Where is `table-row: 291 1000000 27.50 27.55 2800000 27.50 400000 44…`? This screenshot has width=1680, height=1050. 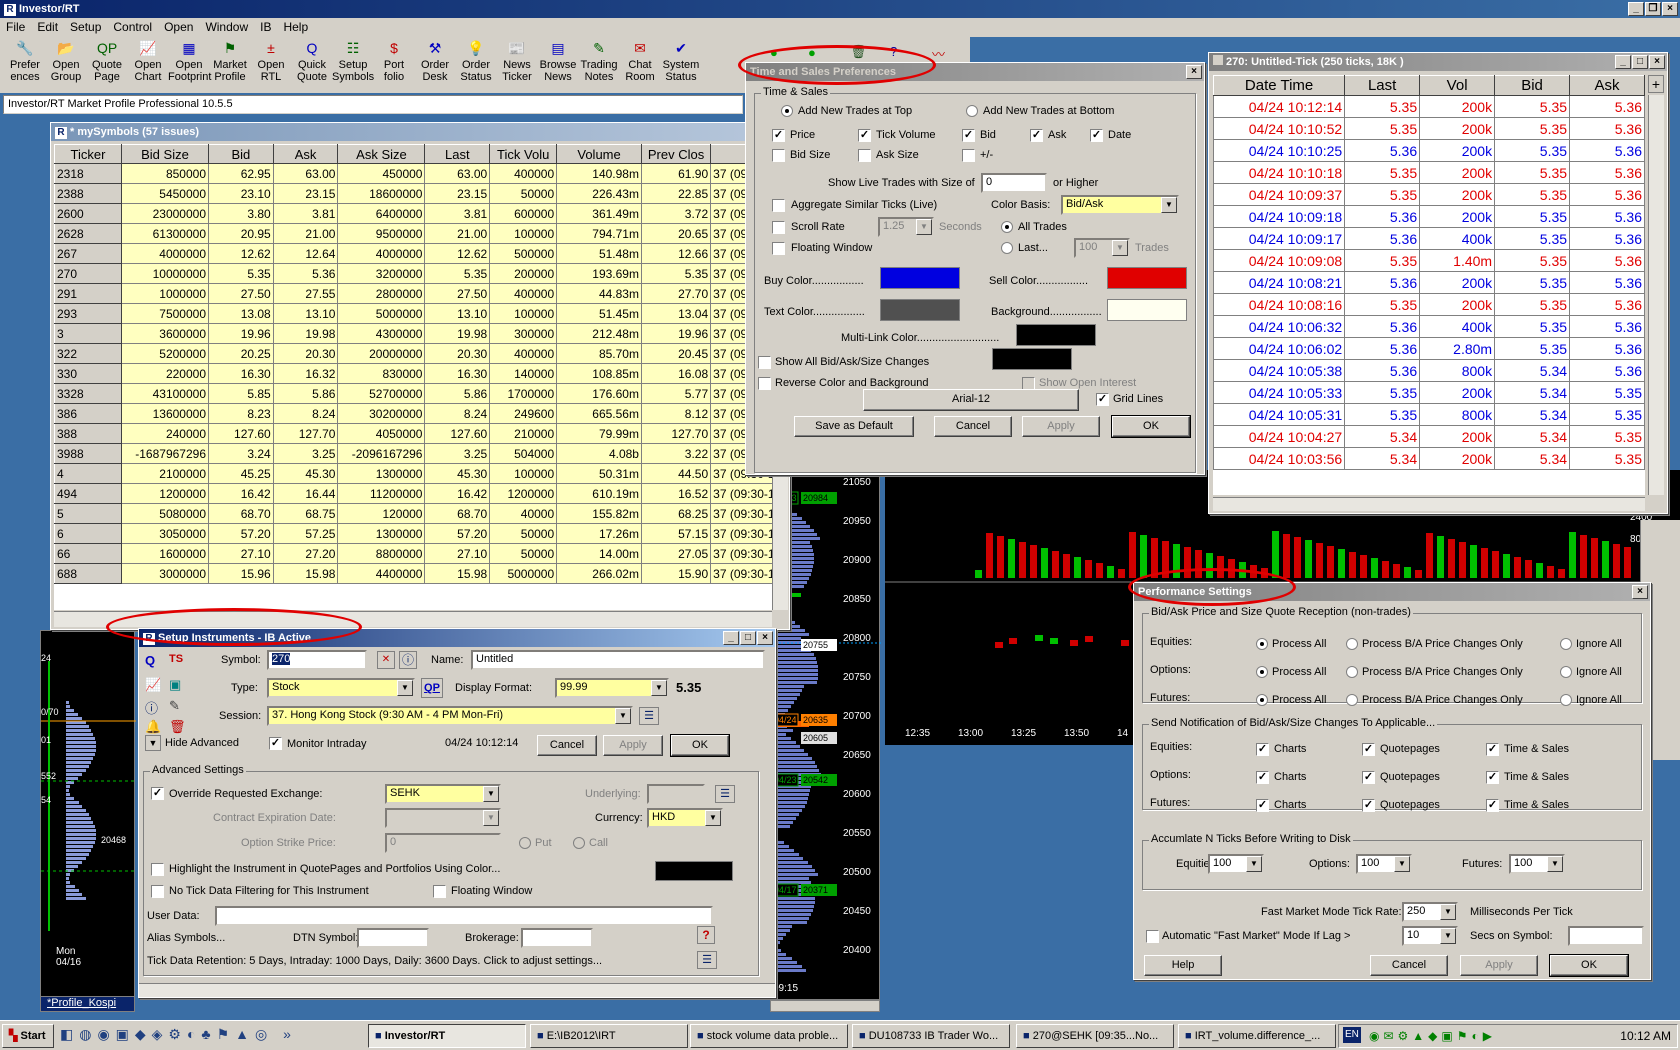 table-row: 291 1000000 27.50 27.55 2800000 27.50 400000 44… is located at coordinates (413, 293).